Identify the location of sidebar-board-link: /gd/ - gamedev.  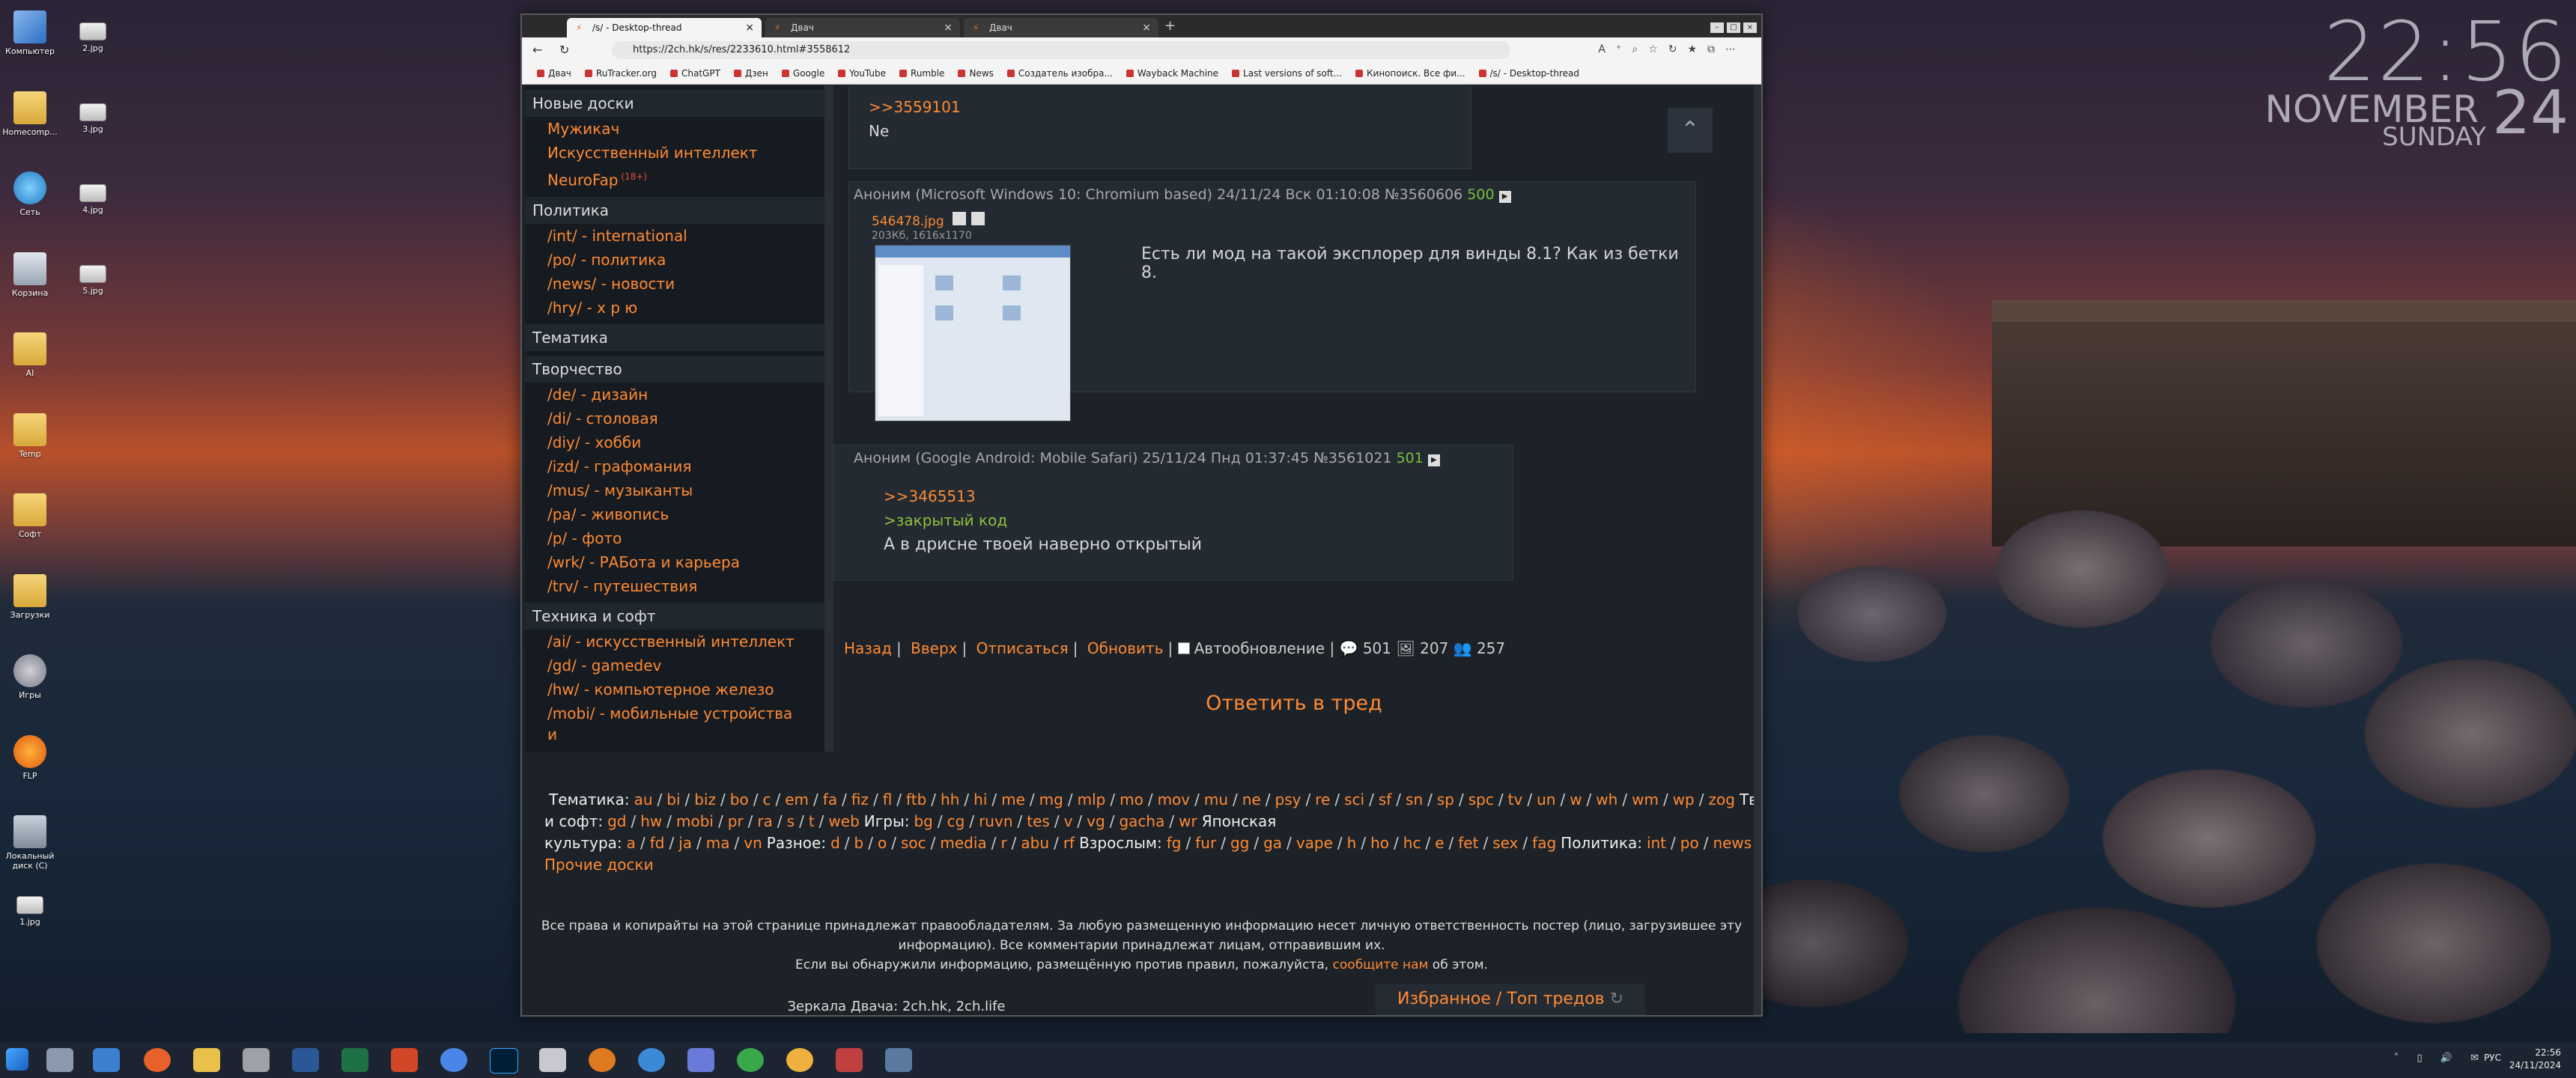
(674, 665).